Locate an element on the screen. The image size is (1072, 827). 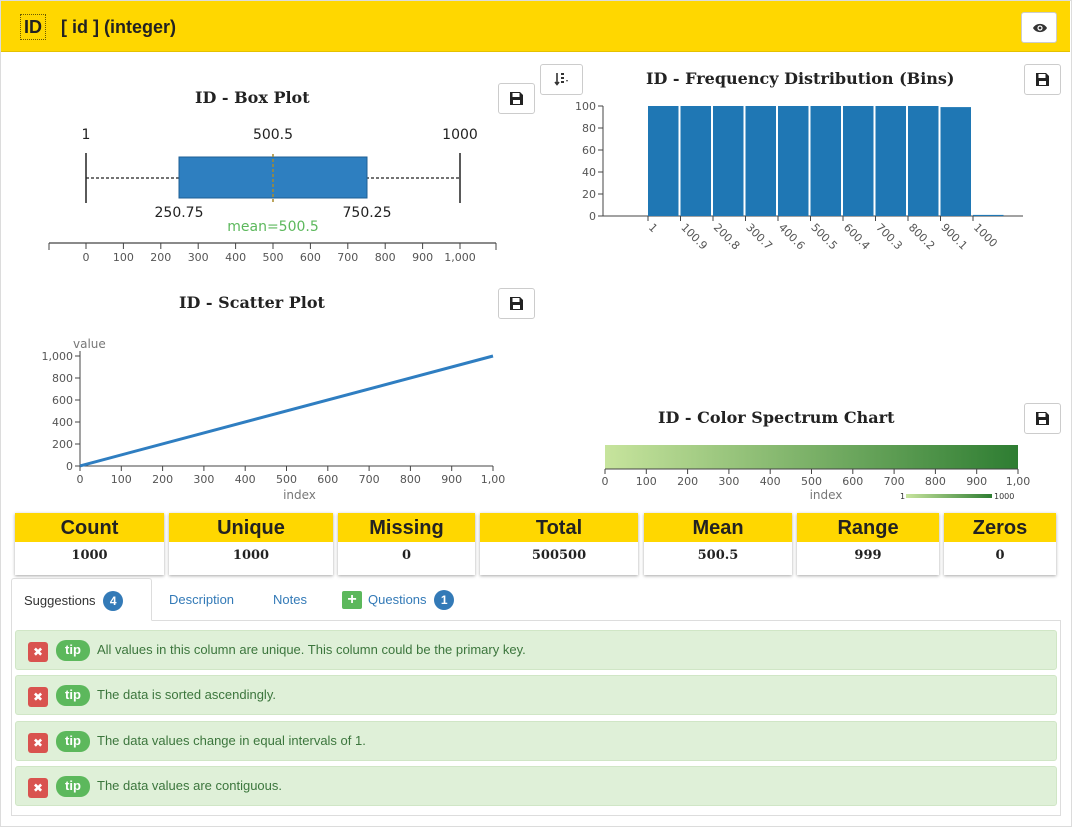
color-spectrum-save-button is located at coordinates (1042, 418).